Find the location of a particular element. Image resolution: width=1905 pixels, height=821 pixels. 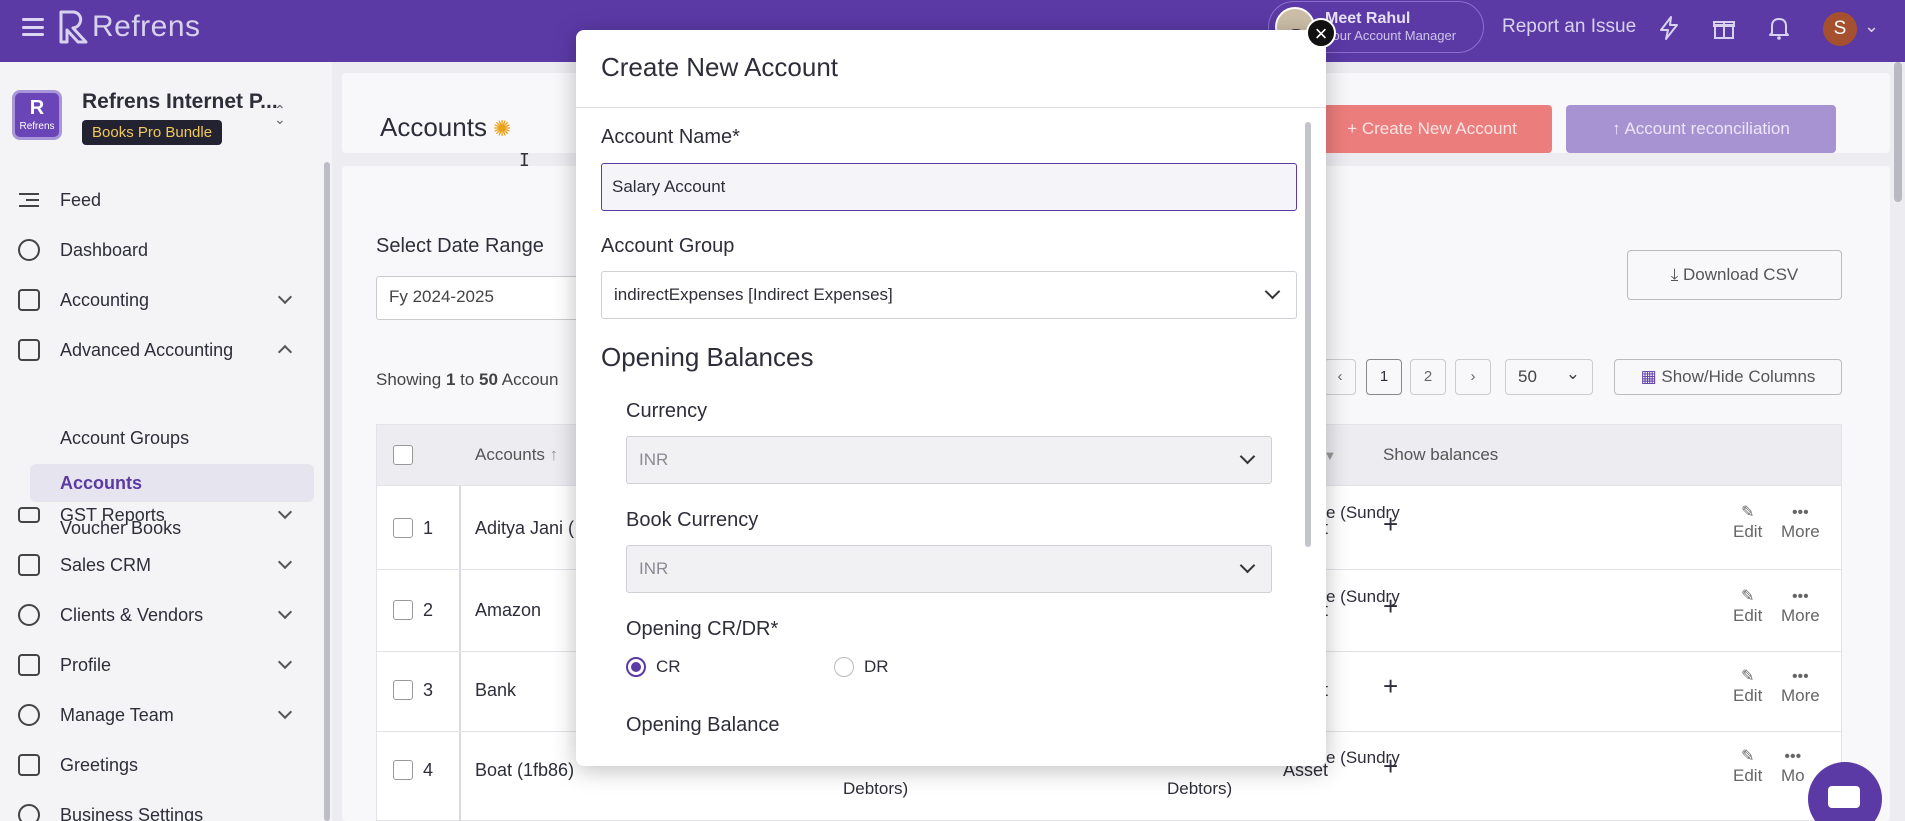

book-currency-select: INR is located at coordinates (949, 569).